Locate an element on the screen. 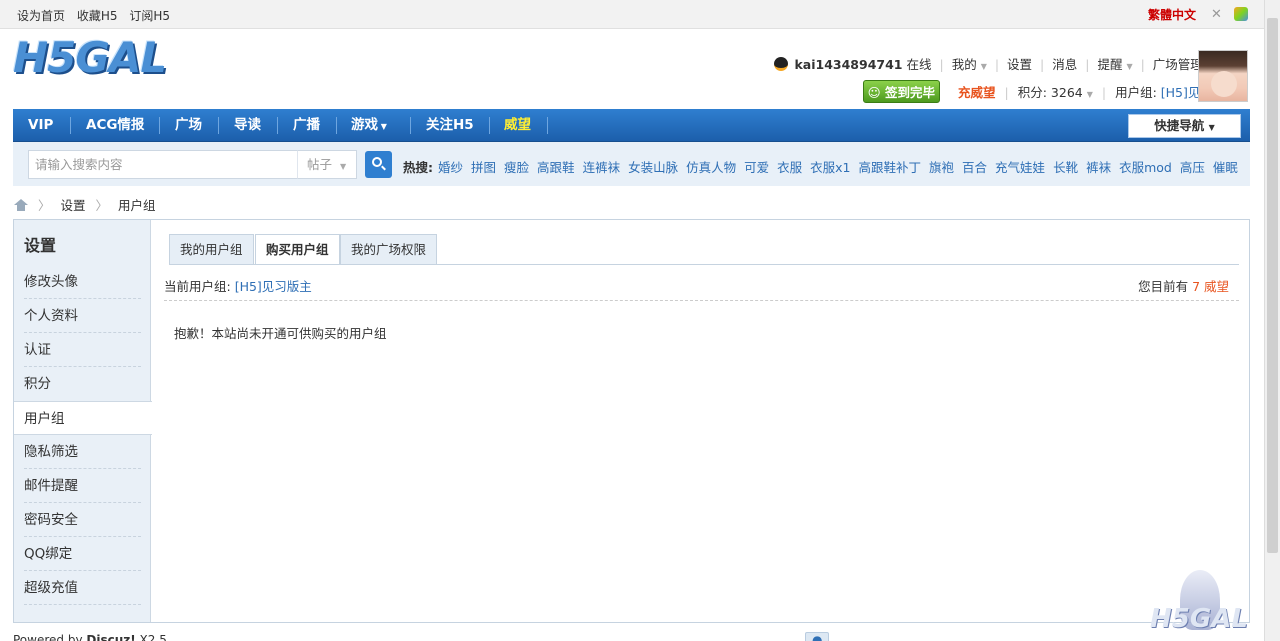  tab-square-permissions: 我的广场权限 is located at coordinates (389, 249).